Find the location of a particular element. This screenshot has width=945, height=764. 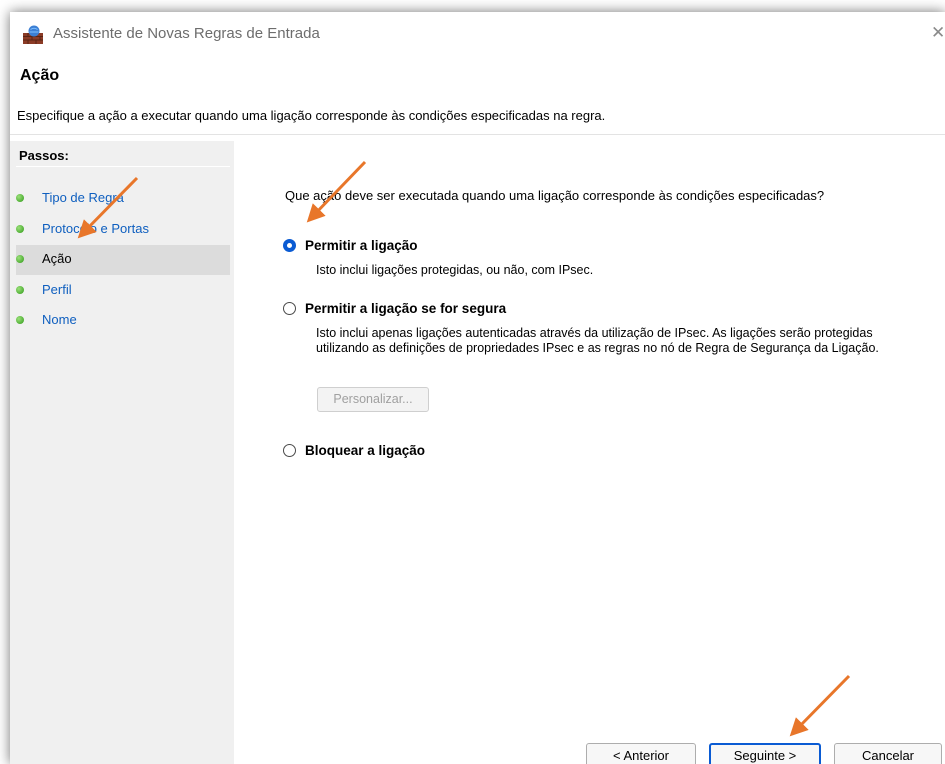

steps-divider is located at coordinates (123, 166).